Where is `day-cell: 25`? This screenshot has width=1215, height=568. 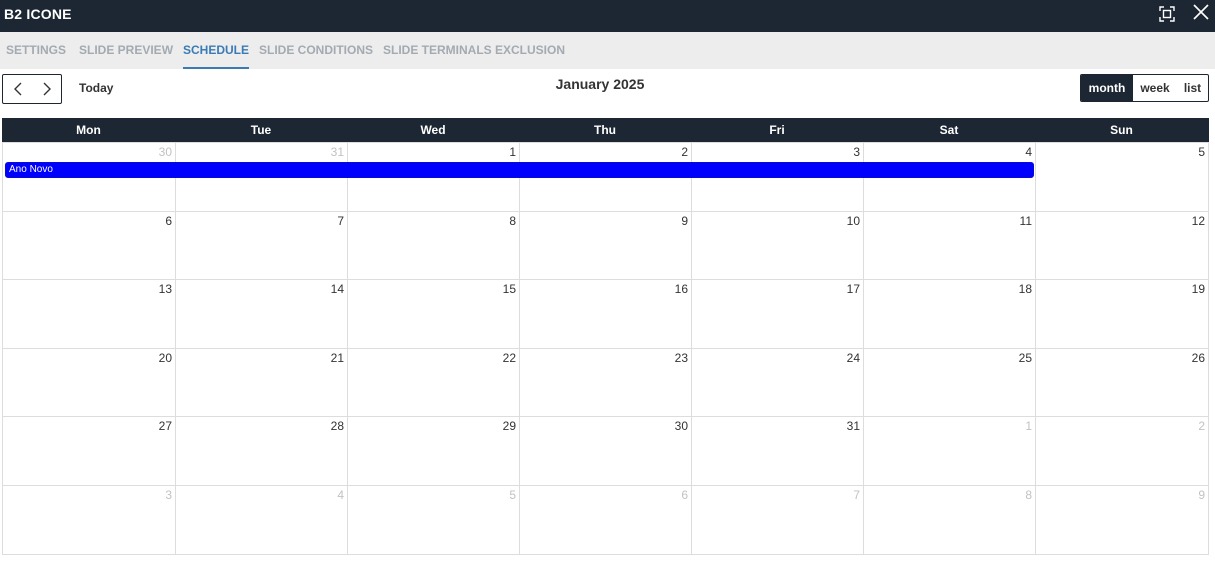 day-cell: 25 is located at coordinates (949, 382).